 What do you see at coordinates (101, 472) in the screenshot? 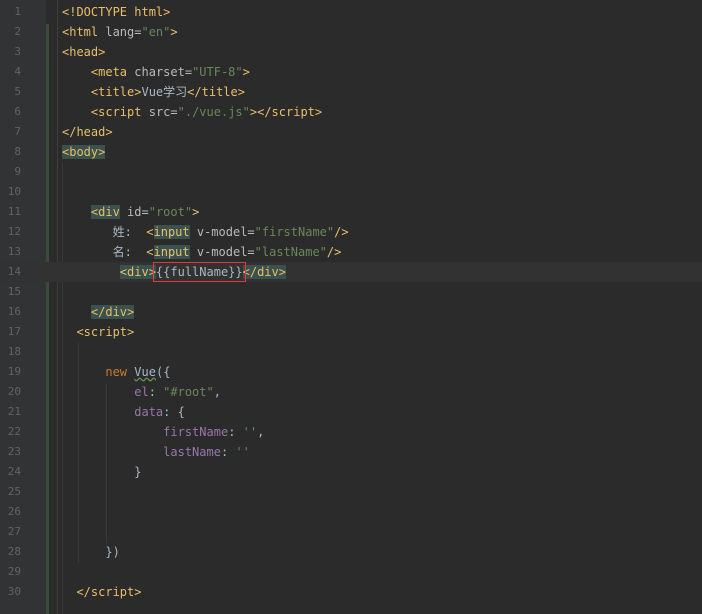
I see `code-text: }` at bounding box center [101, 472].